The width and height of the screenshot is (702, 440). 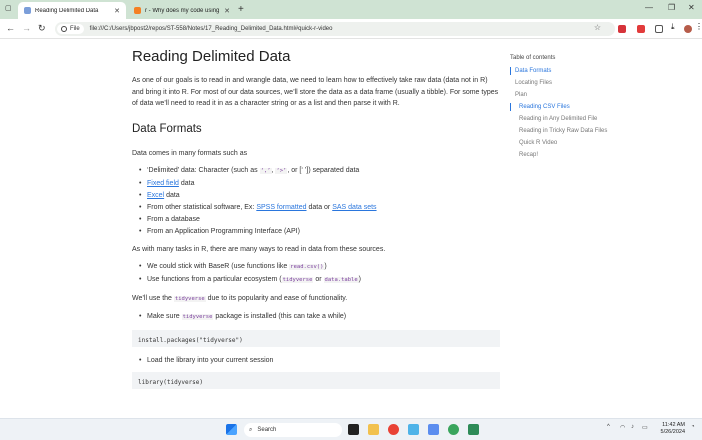 I want to click on windows-taskbar: ⌕ Search ^ ◠ ♪ ▭ 11:42 AM 5/26/2024 ◔, so click(x=351, y=429).